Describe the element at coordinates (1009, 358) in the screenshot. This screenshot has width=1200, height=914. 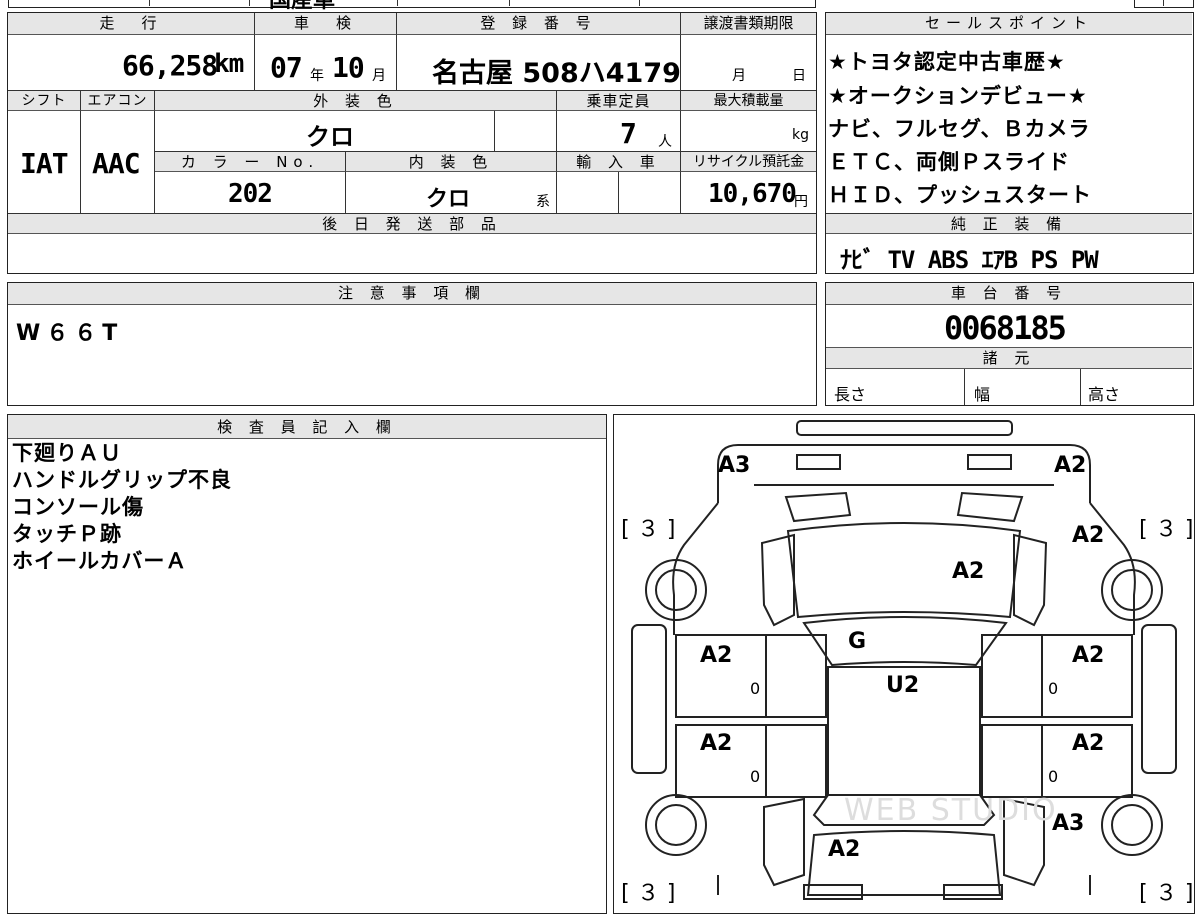
I see `specs-label: 諸 元` at that location.